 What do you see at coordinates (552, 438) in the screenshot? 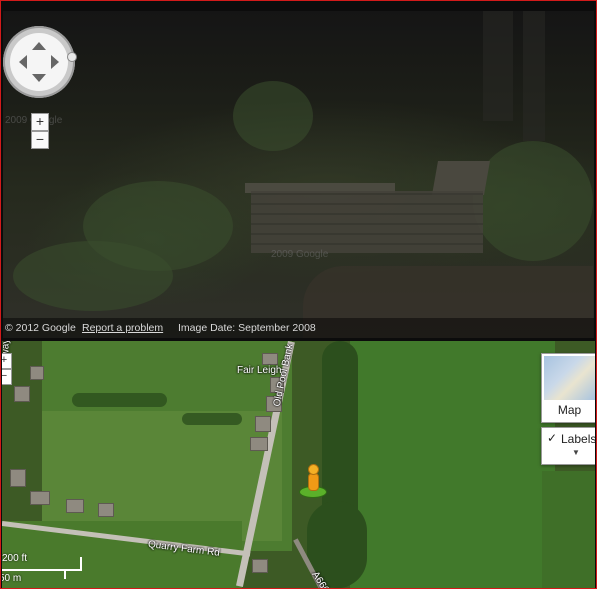
I see `checkmark-icon: ✓` at bounding box center [552, 438].